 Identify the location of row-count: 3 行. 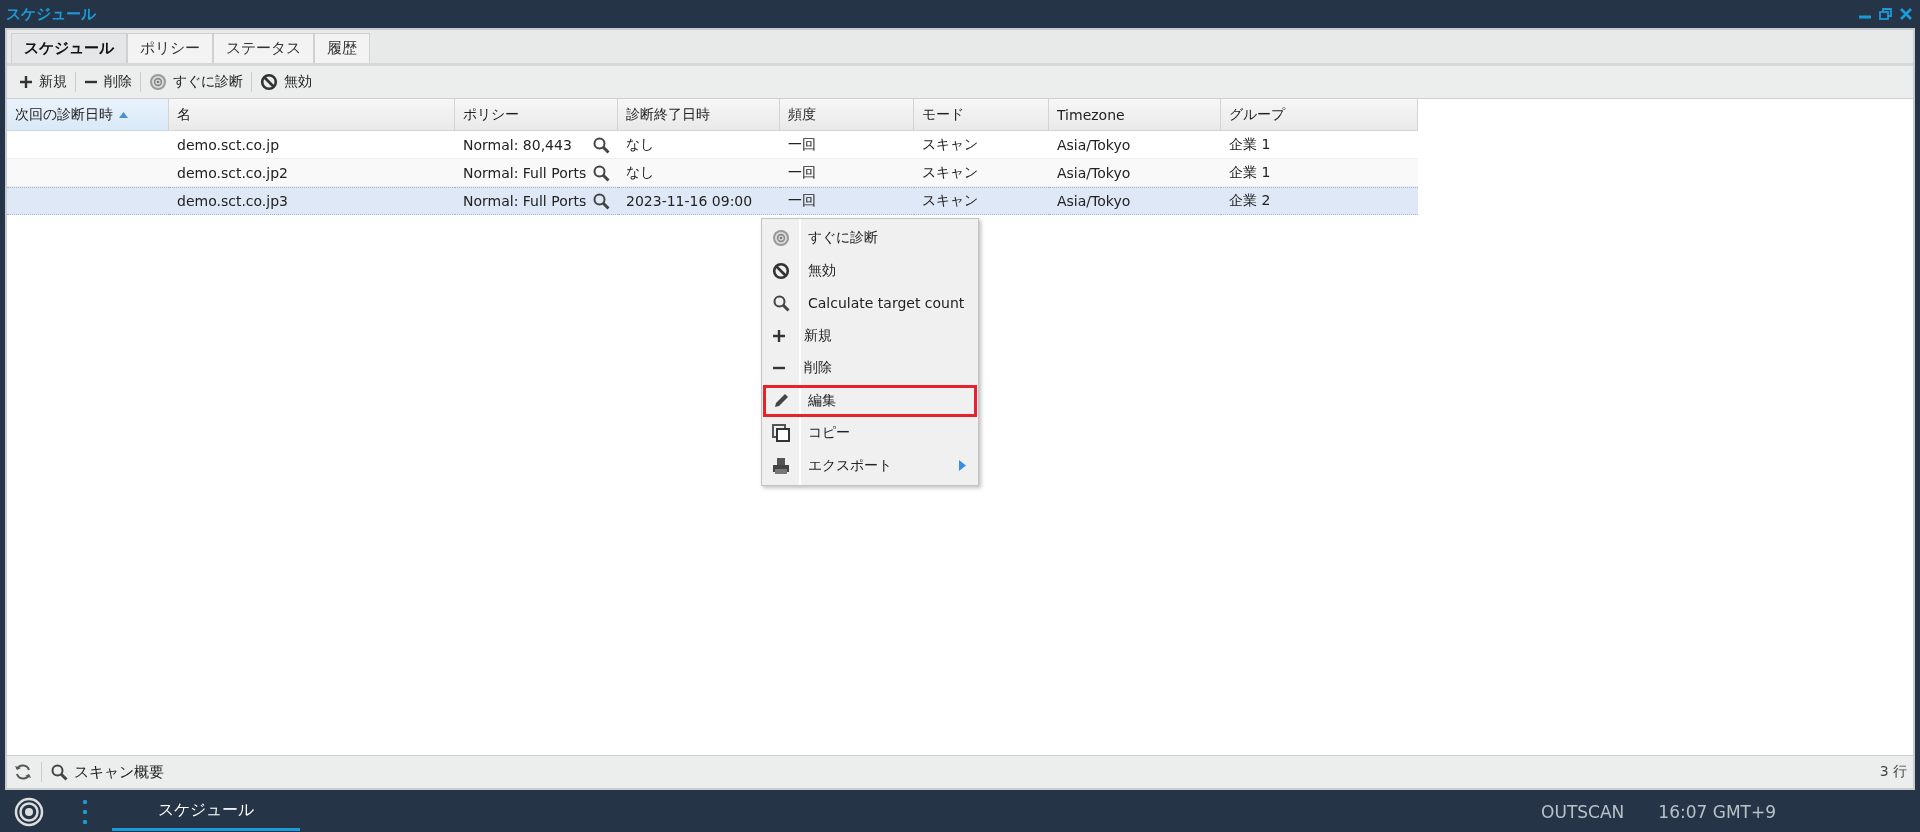
(1893, 772).